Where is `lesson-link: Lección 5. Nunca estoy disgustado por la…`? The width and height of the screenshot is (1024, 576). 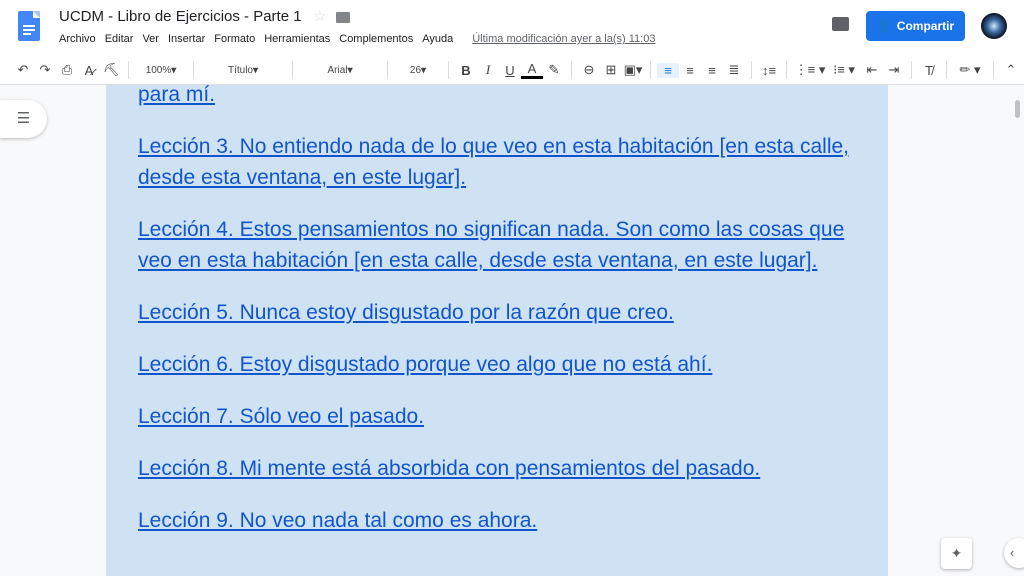 lesson-link: Lección 5. Nunca estoy disgustado por la… is located at coordinates (406, 312).